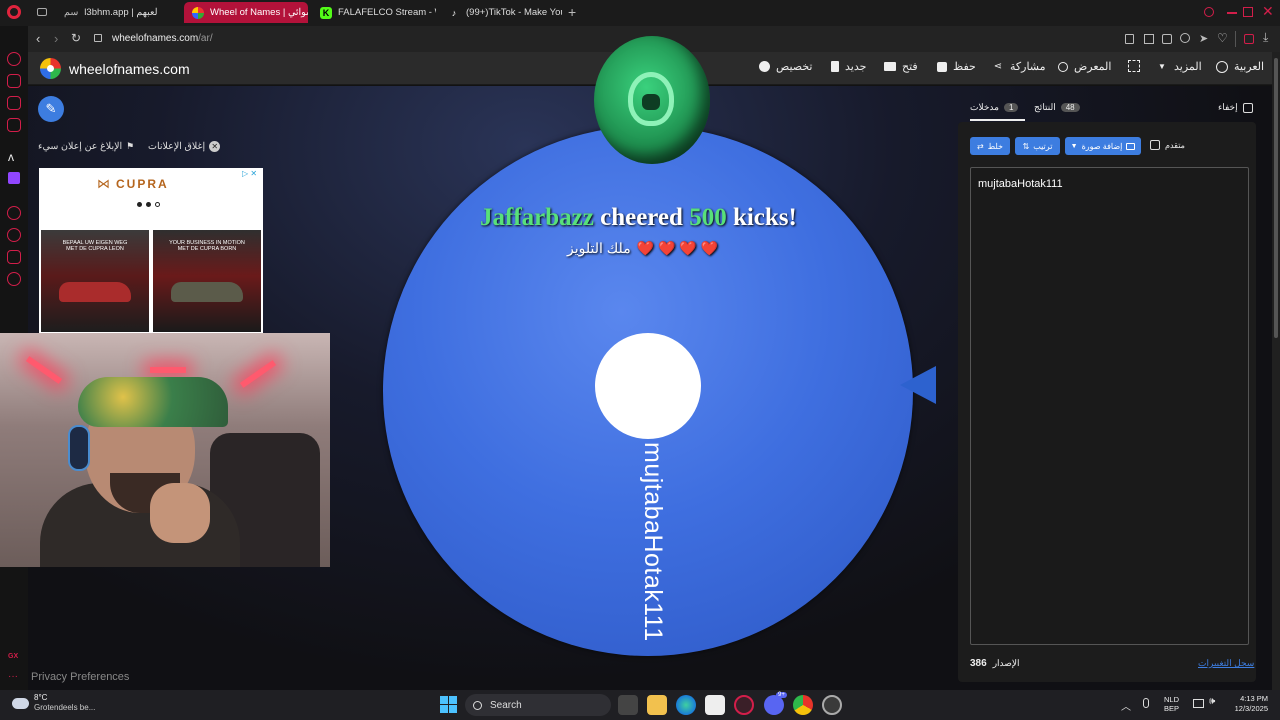  Describe the element at coordinates (1248, 12) in the screenshot. I see `maximize-icon` at that location.